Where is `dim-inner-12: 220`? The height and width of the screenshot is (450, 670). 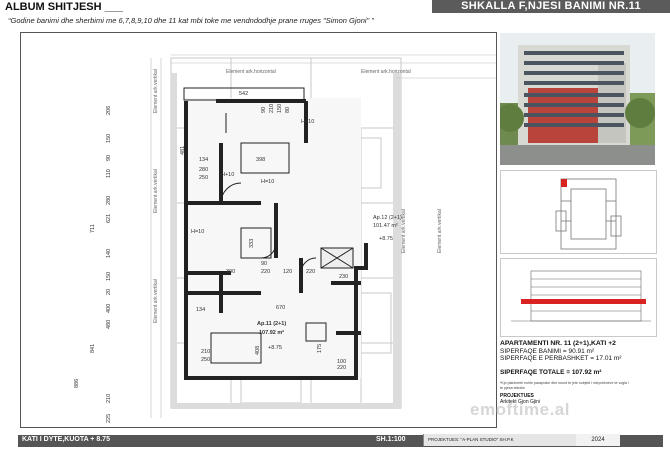
dim-inner-12: 220 is located at coordinates (310, 272).